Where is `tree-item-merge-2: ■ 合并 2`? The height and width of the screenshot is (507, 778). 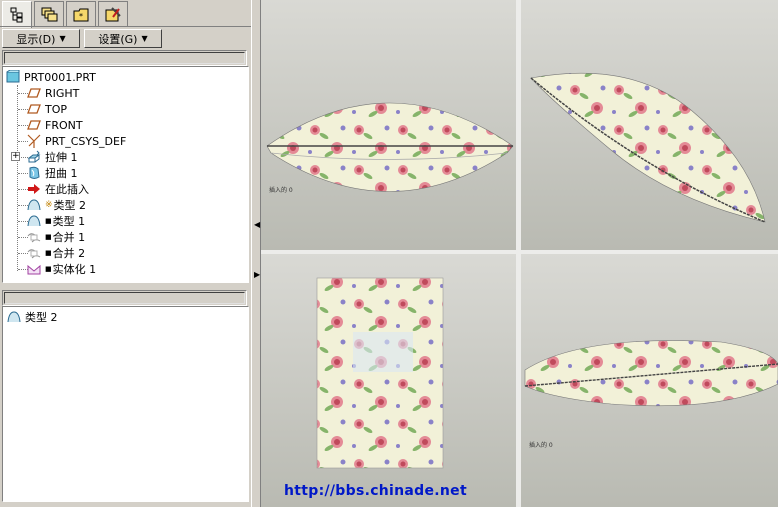 tree-item-merge-2: ■ 合并 2 is located at coordinates (55, 253).